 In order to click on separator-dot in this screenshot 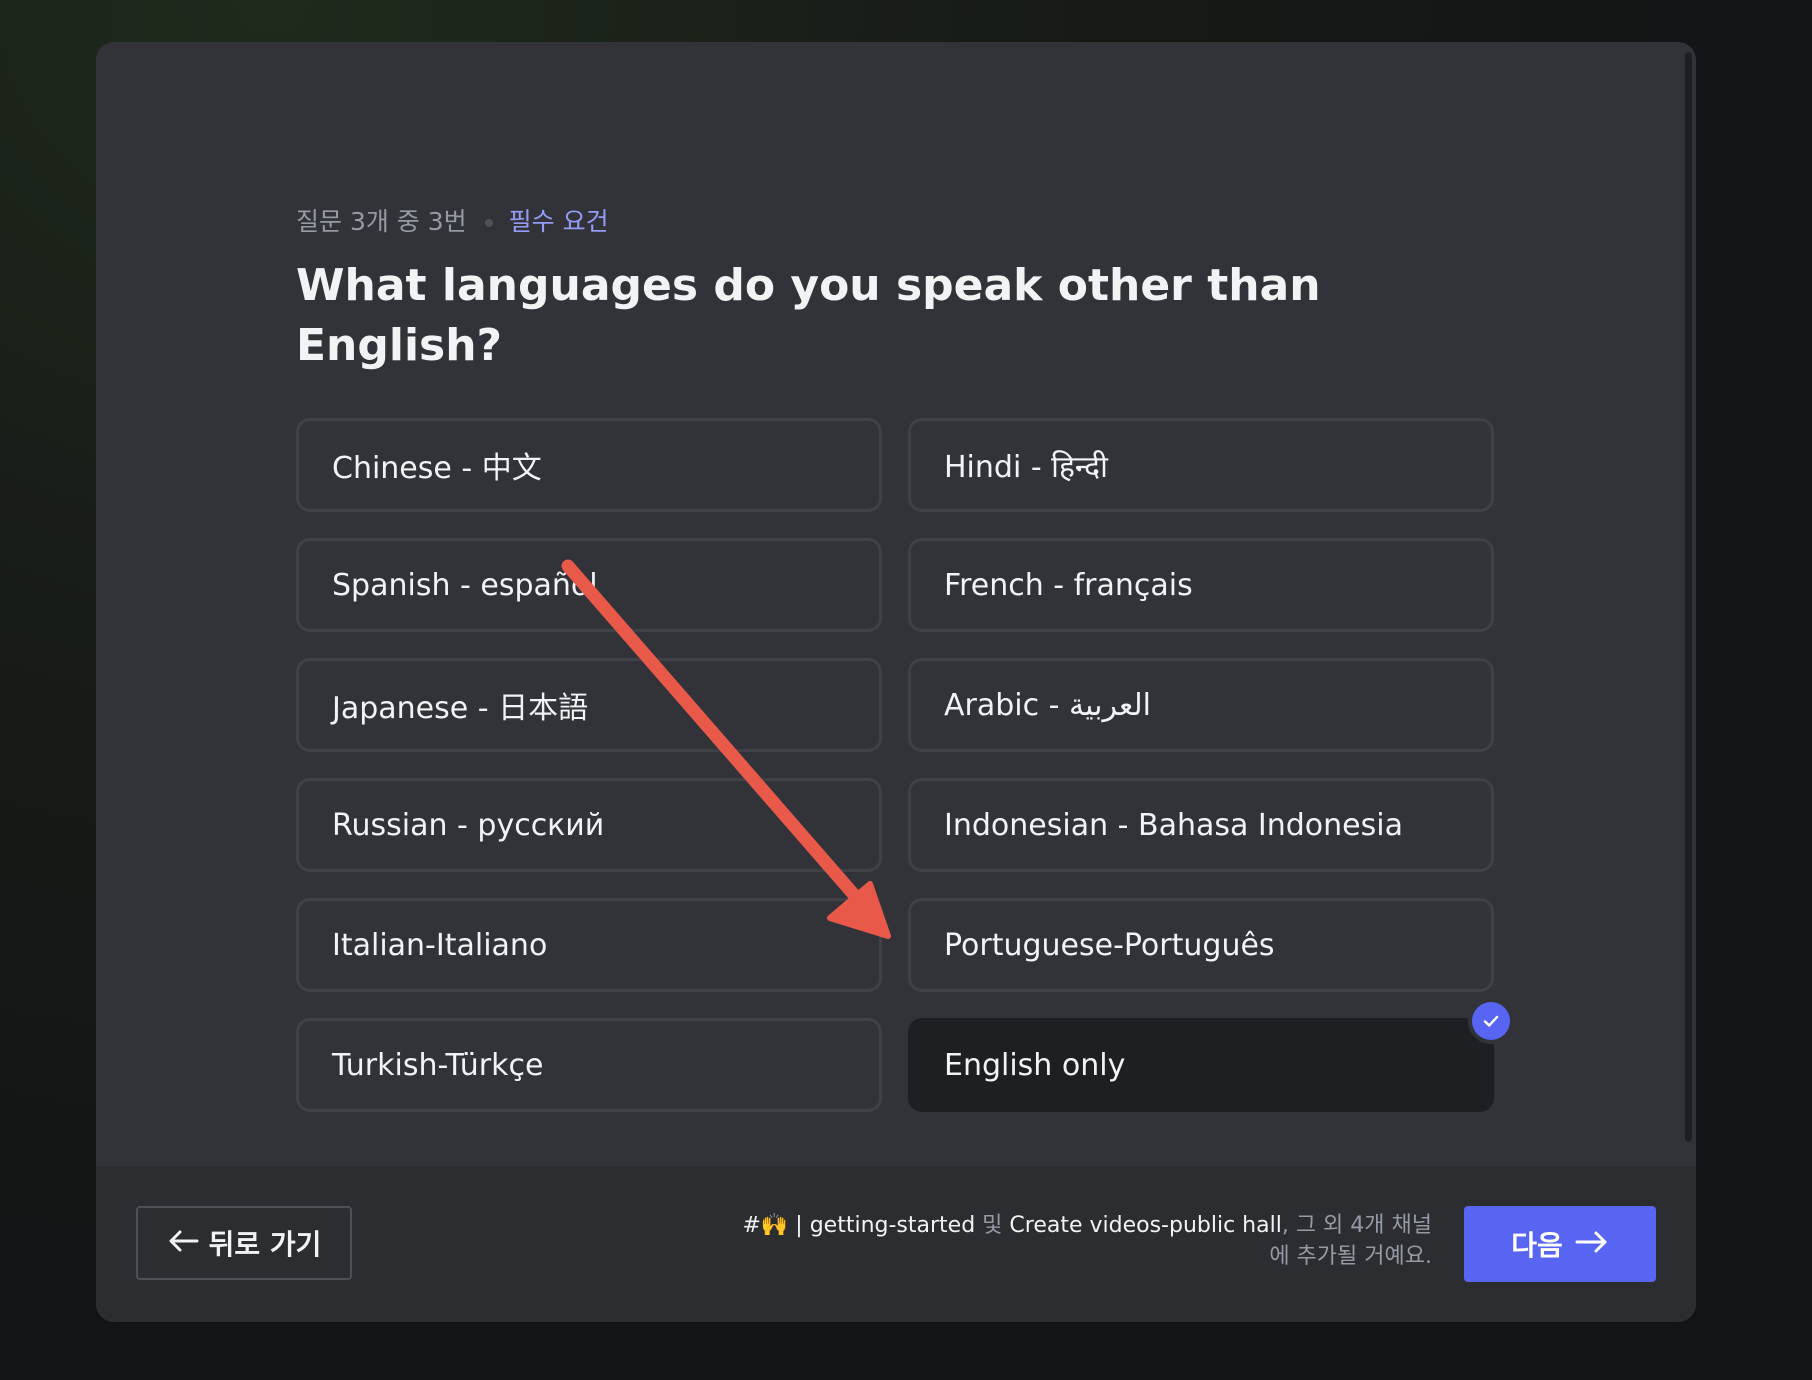, I will do `click(488, 223)`.